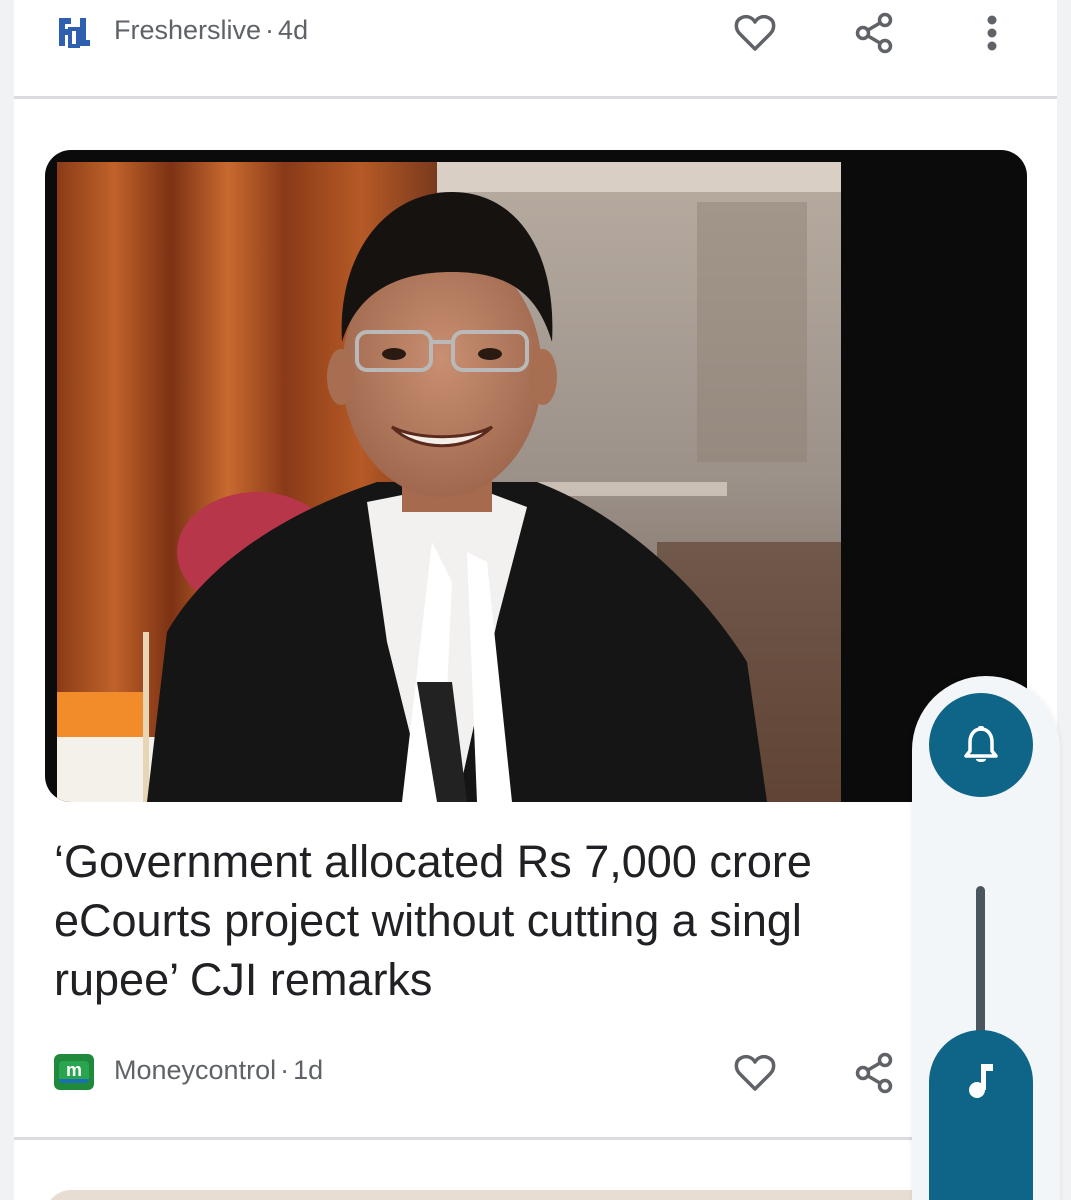  What do you see at coordinates (293, 30) in the screenshot?
I see `article-age: 4d` at bounding box center [293, 30].